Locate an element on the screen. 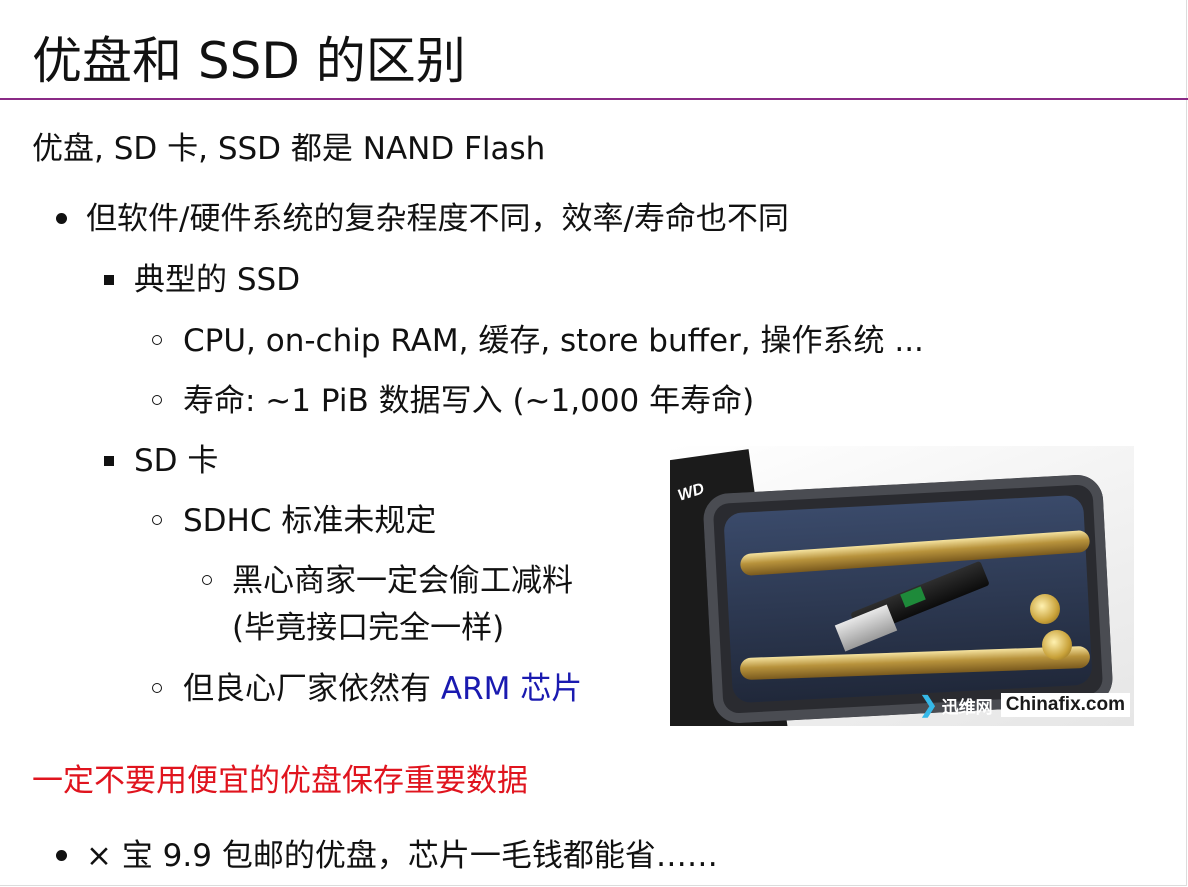  heading-typical-ssd: 典型的 SSD is located at coordinates (217, 280).